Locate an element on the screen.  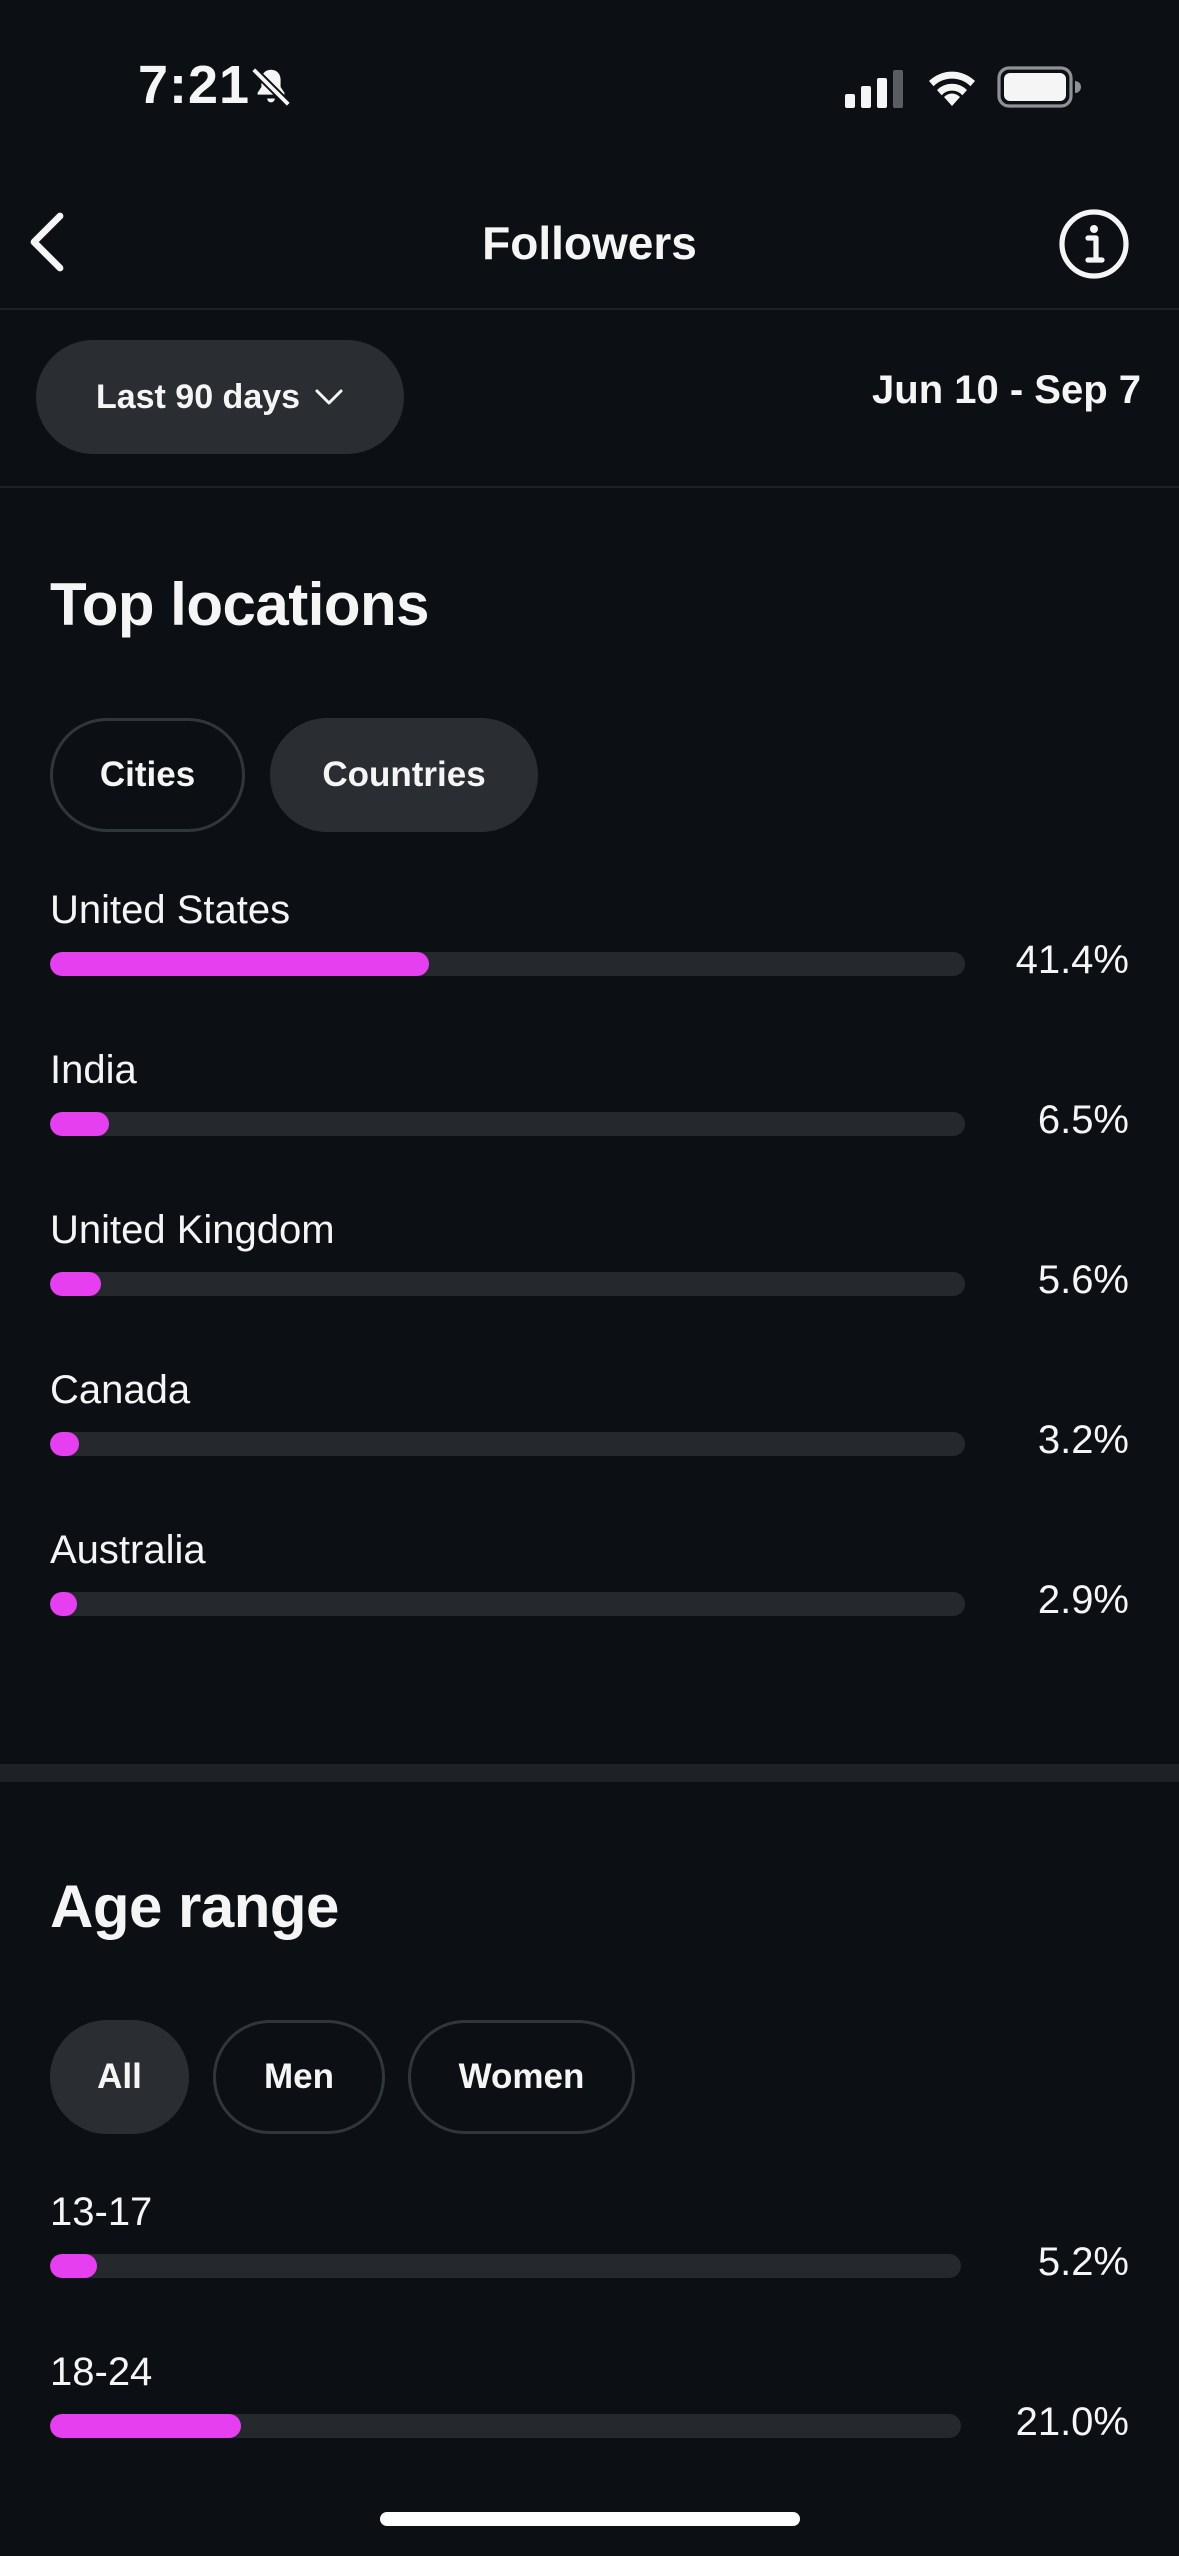
age-percent: 21.0% is located at coordinates (1072, 2422).